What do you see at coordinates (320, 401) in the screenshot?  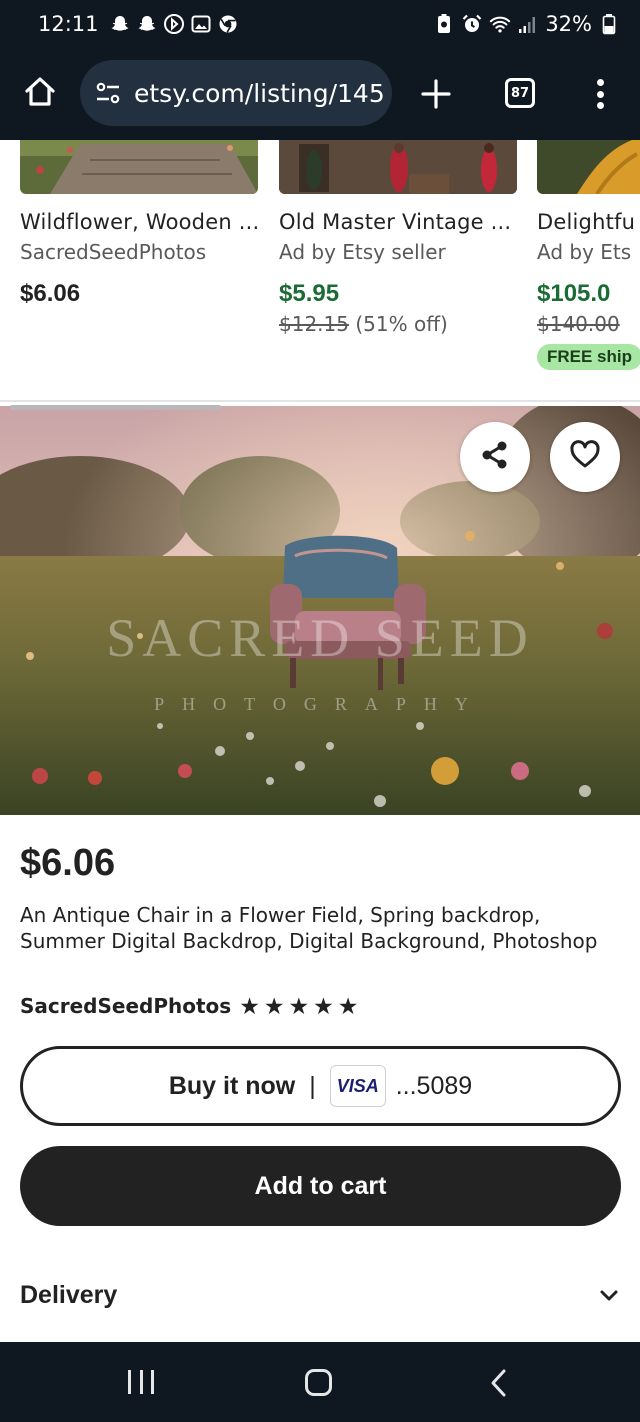 I see `section-divider` at bounding box center [320, 401].